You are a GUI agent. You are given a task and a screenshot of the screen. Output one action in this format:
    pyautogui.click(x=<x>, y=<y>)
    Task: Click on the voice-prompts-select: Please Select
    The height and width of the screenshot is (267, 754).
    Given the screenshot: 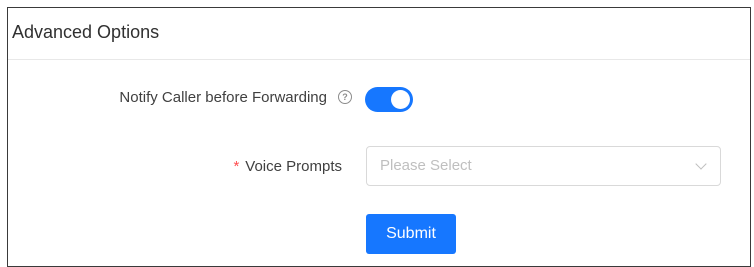 What is the action you would take?
    pyautogui.click(x=543, y=166)
    